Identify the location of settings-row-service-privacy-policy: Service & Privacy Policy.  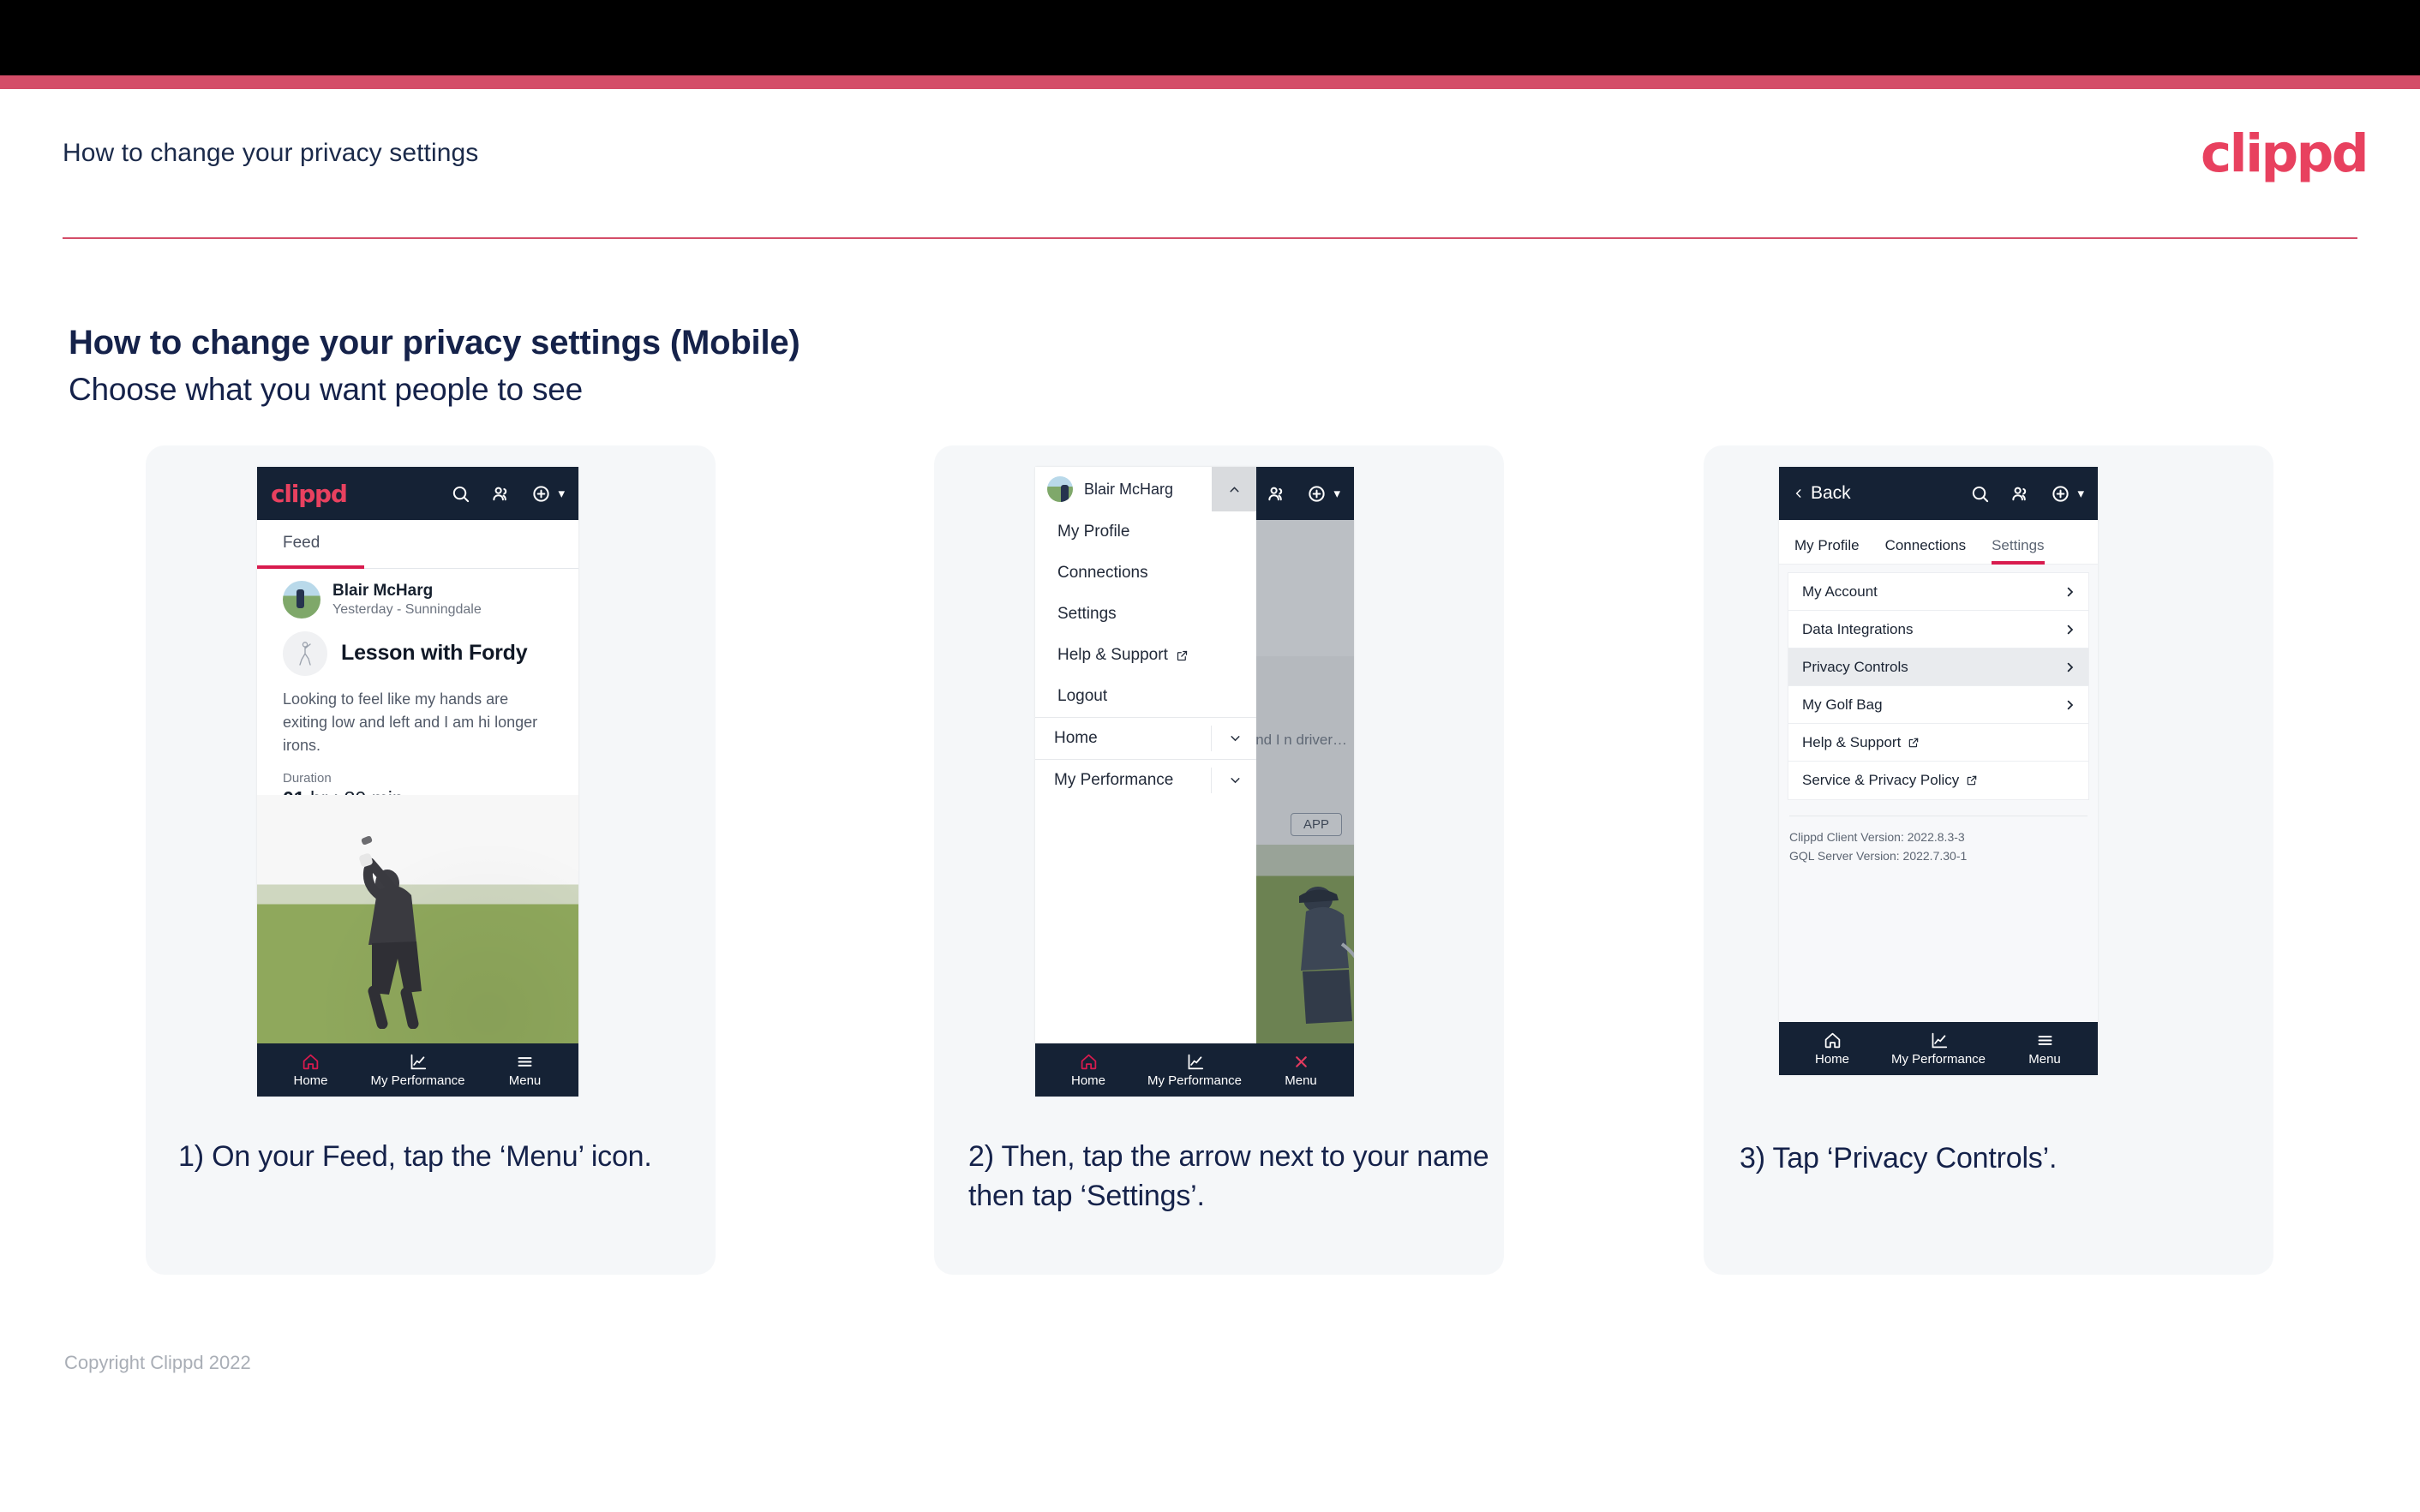
(1938, 781).